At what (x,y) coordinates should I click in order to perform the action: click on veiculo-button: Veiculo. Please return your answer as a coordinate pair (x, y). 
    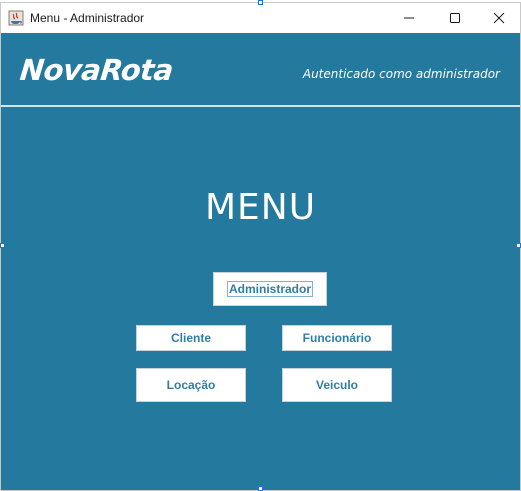
    Looking at the image, I should click on (337, 385).